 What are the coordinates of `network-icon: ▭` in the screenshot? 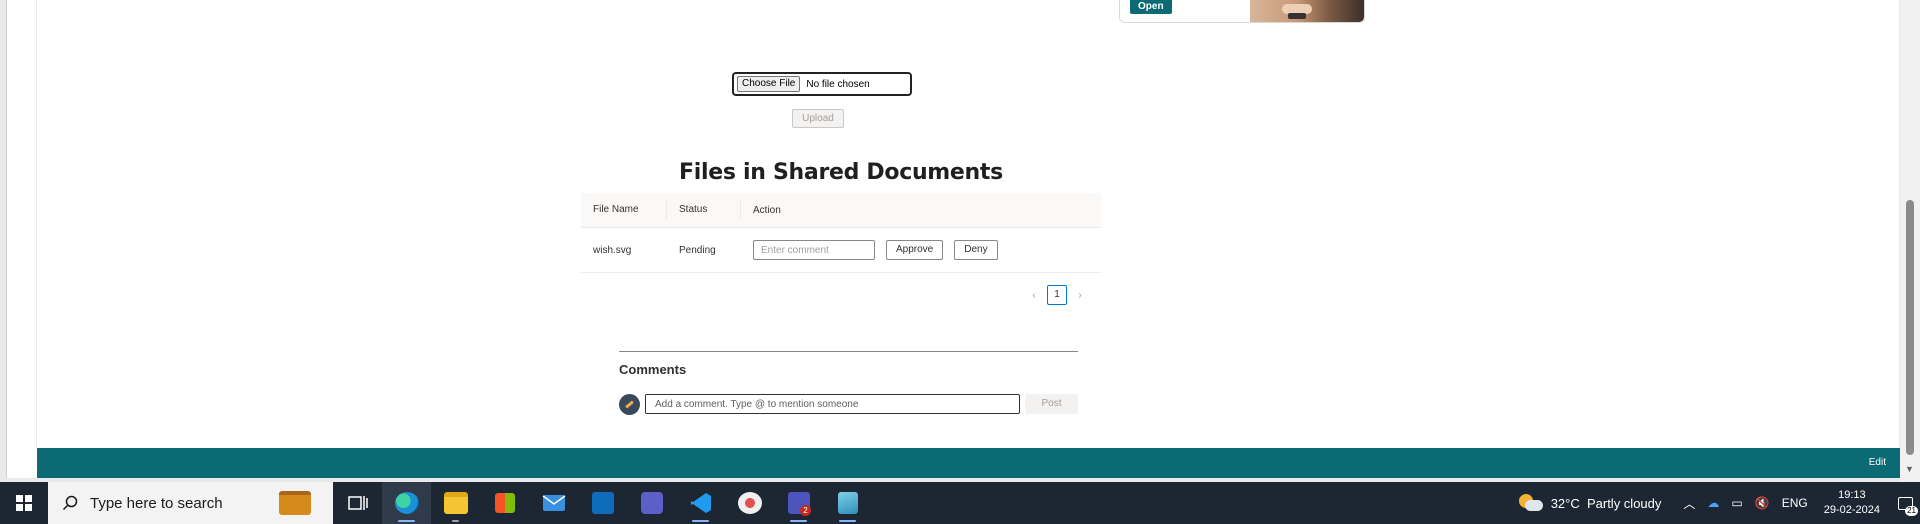 It's located at (1736, 503).